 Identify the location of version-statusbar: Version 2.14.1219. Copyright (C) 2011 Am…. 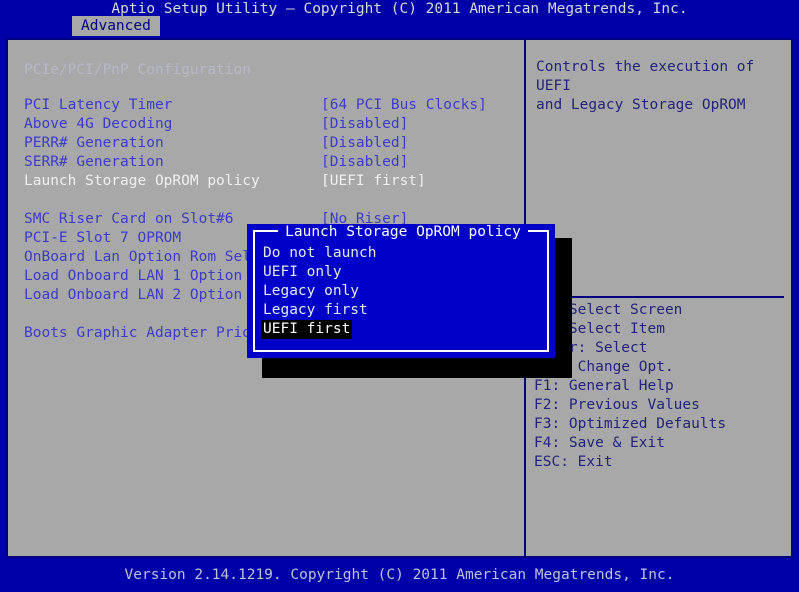
(399, 572).